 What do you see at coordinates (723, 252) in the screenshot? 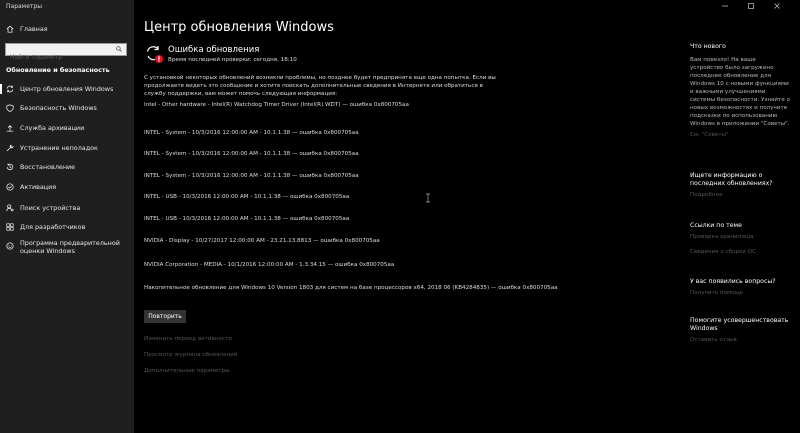
I see `os-build-info-link: Сведения о сборке ОС` at bounding box center [723, 252].